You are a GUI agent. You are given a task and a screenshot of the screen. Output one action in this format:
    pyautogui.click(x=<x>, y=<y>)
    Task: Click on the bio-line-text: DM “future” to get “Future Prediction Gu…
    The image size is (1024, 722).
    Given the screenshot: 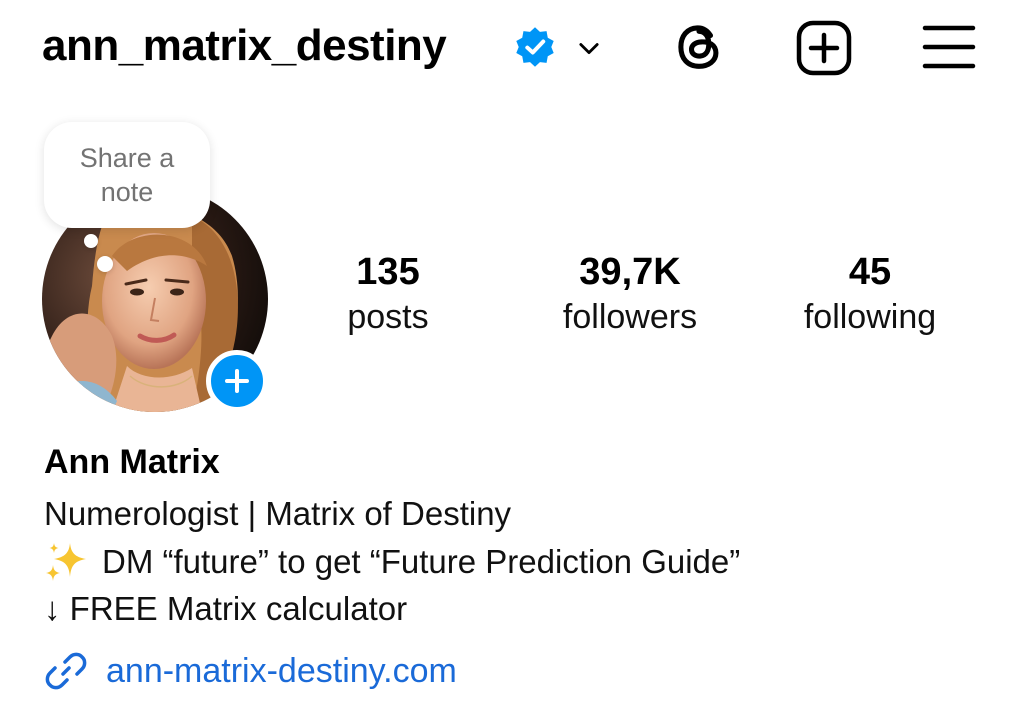 What is the action you would take?
    pyautogui.click(x=421, y=561)
    